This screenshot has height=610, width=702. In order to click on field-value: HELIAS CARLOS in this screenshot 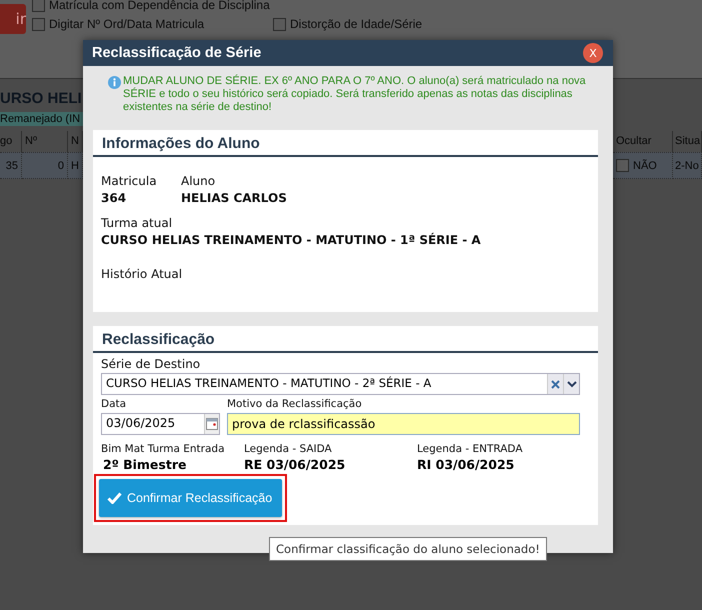, I will do `click(234, 198)`.